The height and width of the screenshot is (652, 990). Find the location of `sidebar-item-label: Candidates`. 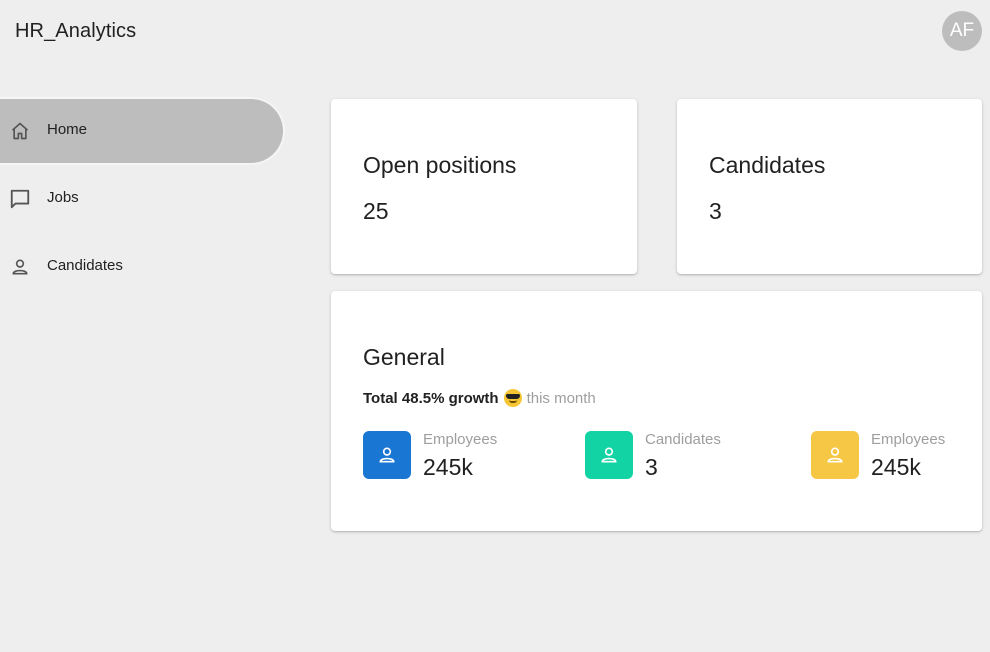

sidebar-item-label: Candidates is located at coordinates (85, 265).